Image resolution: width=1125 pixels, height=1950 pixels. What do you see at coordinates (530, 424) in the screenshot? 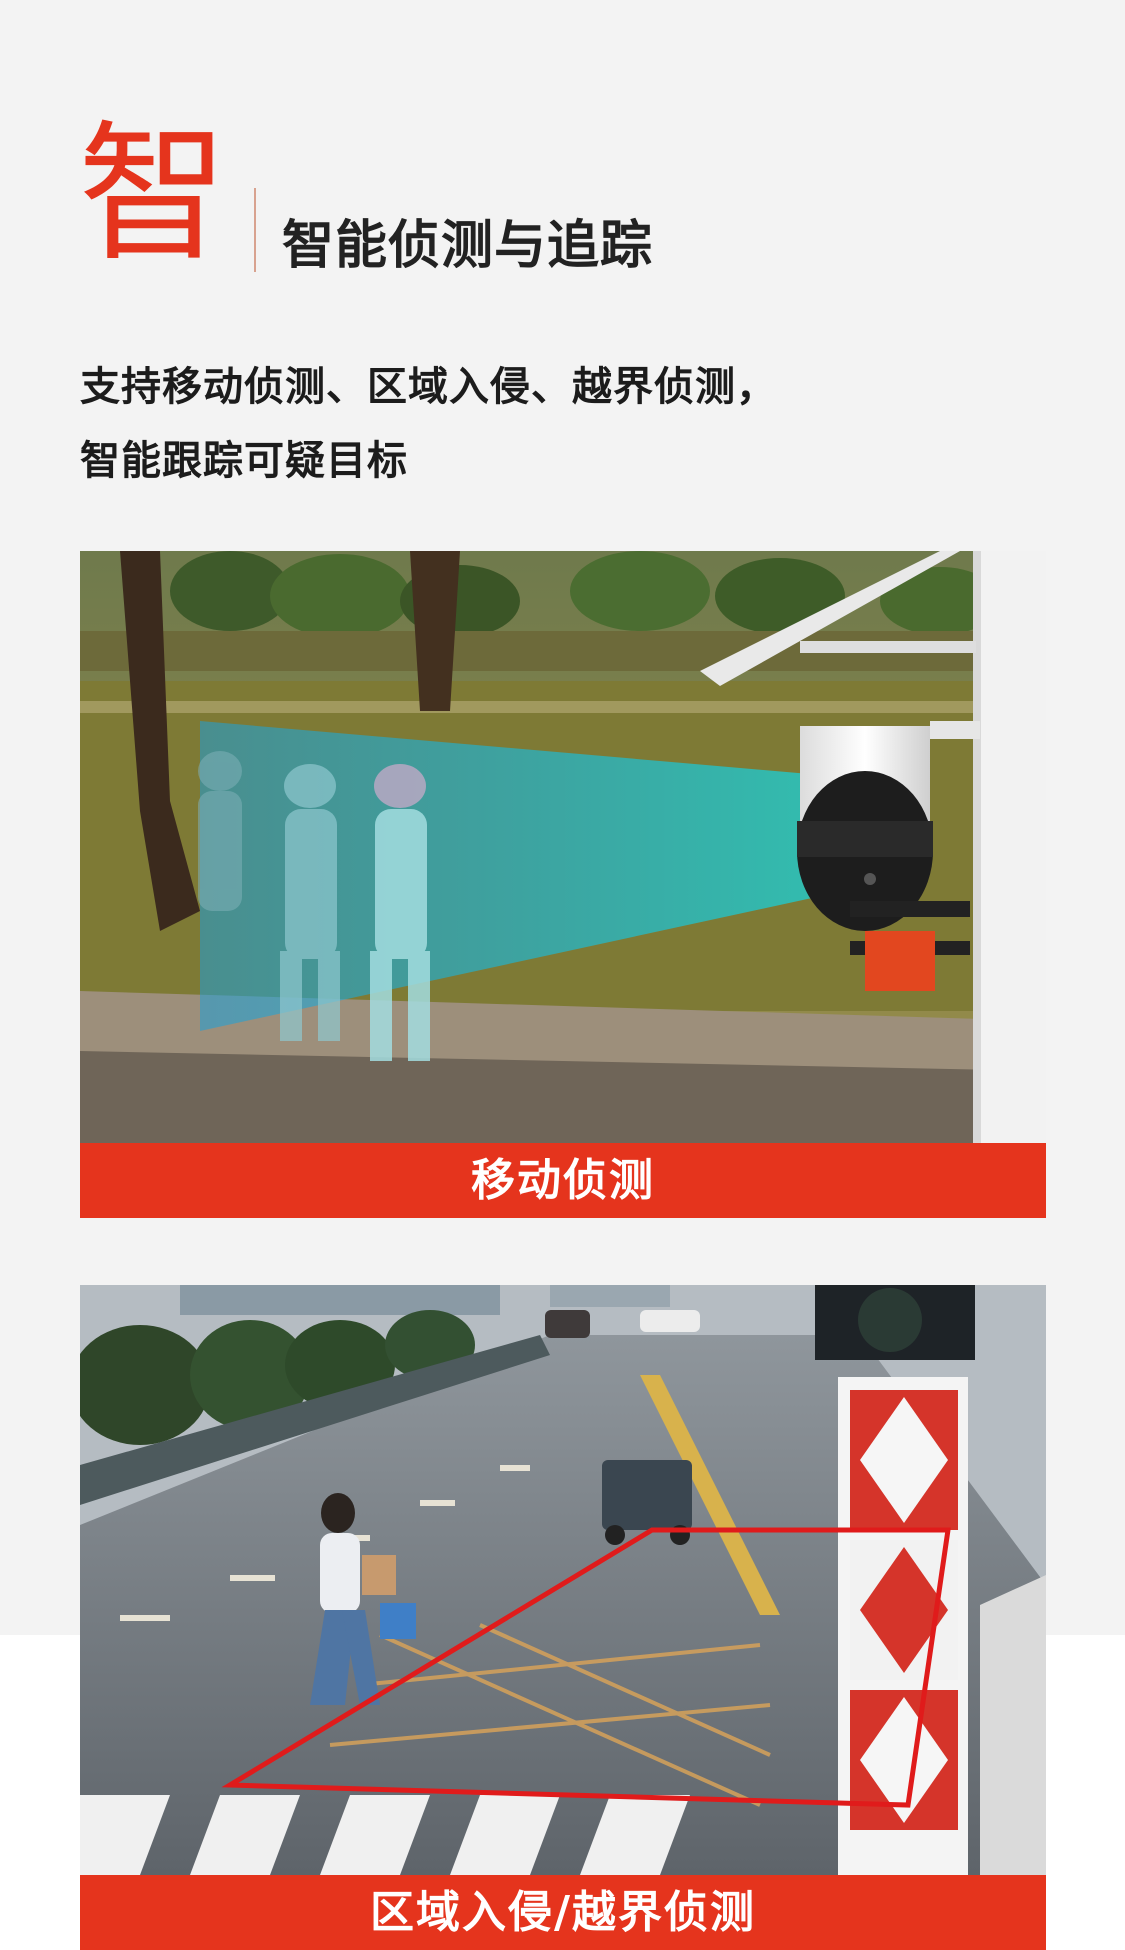
I see `section-description: 支持移动侦测、区域入侵、越界侦测， 智能跟踪可疑目标` at bounding box center [530, 424].